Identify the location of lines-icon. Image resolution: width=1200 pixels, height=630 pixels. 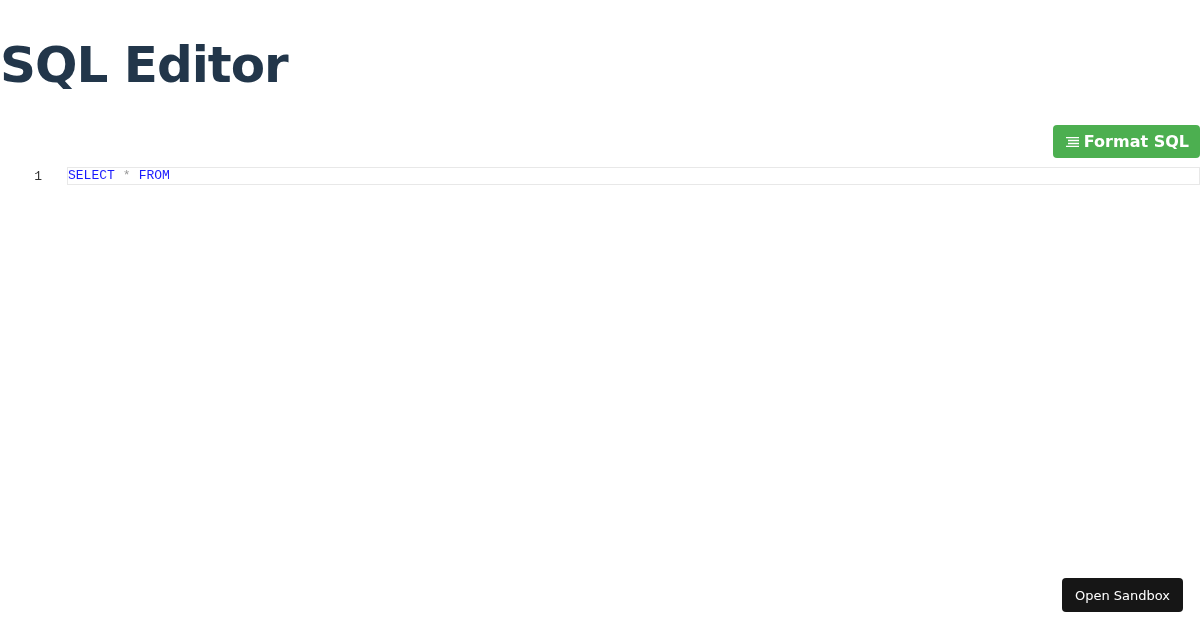
(1072, 141).